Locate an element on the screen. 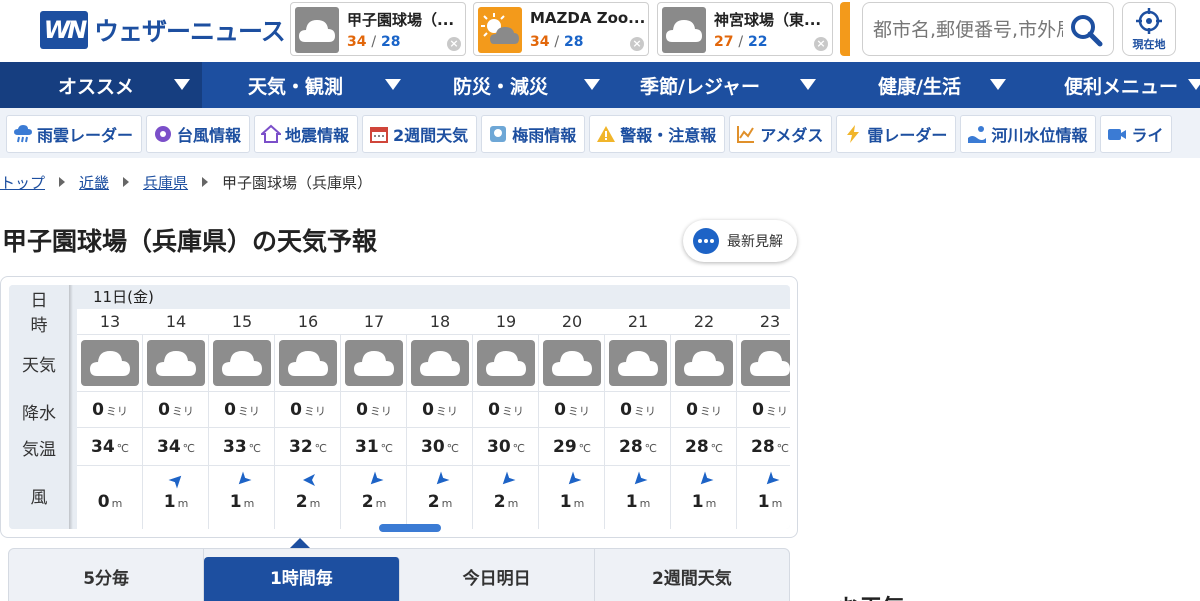 The height and width of the screenshot is (601, 1200). site-logo: WN ウェザーニュース is located at coordinates (163, 30).